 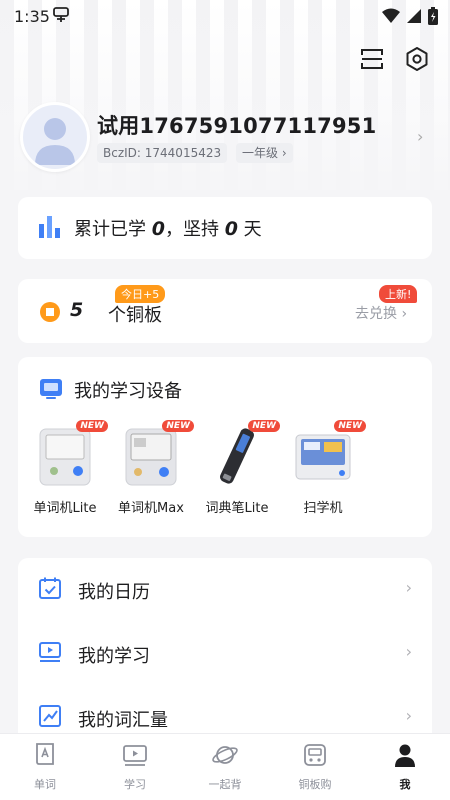 I want to click on device-label: 词典笔Lite, so click(x=237, y=508).